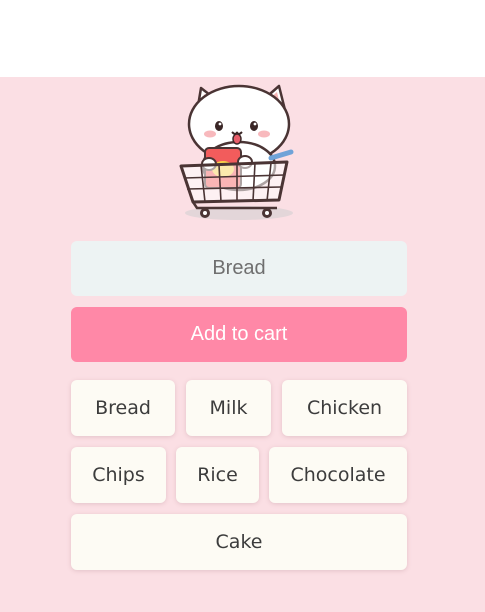 The image size is (485, 612). Describe the element at coordinates (239, 268) in the screenshot. I see `item-input` at that location.